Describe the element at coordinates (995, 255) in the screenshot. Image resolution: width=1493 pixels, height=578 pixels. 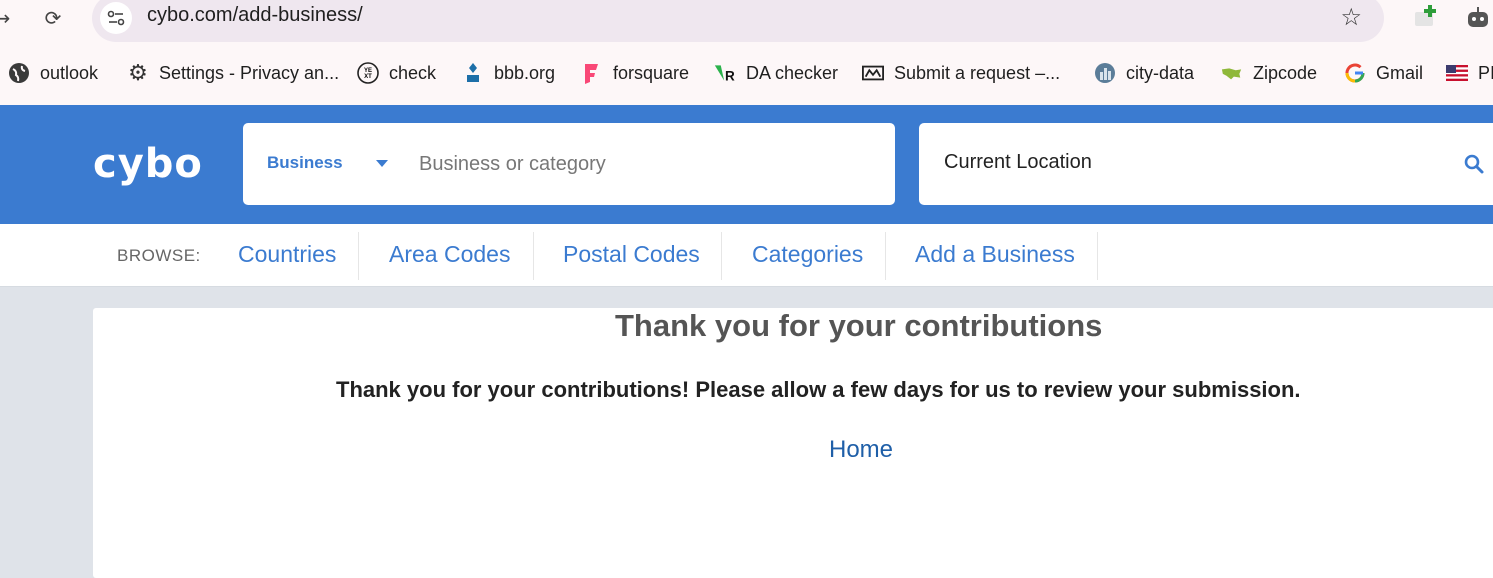
I see `nav-link-add-a-business: Add a Business` at that location.